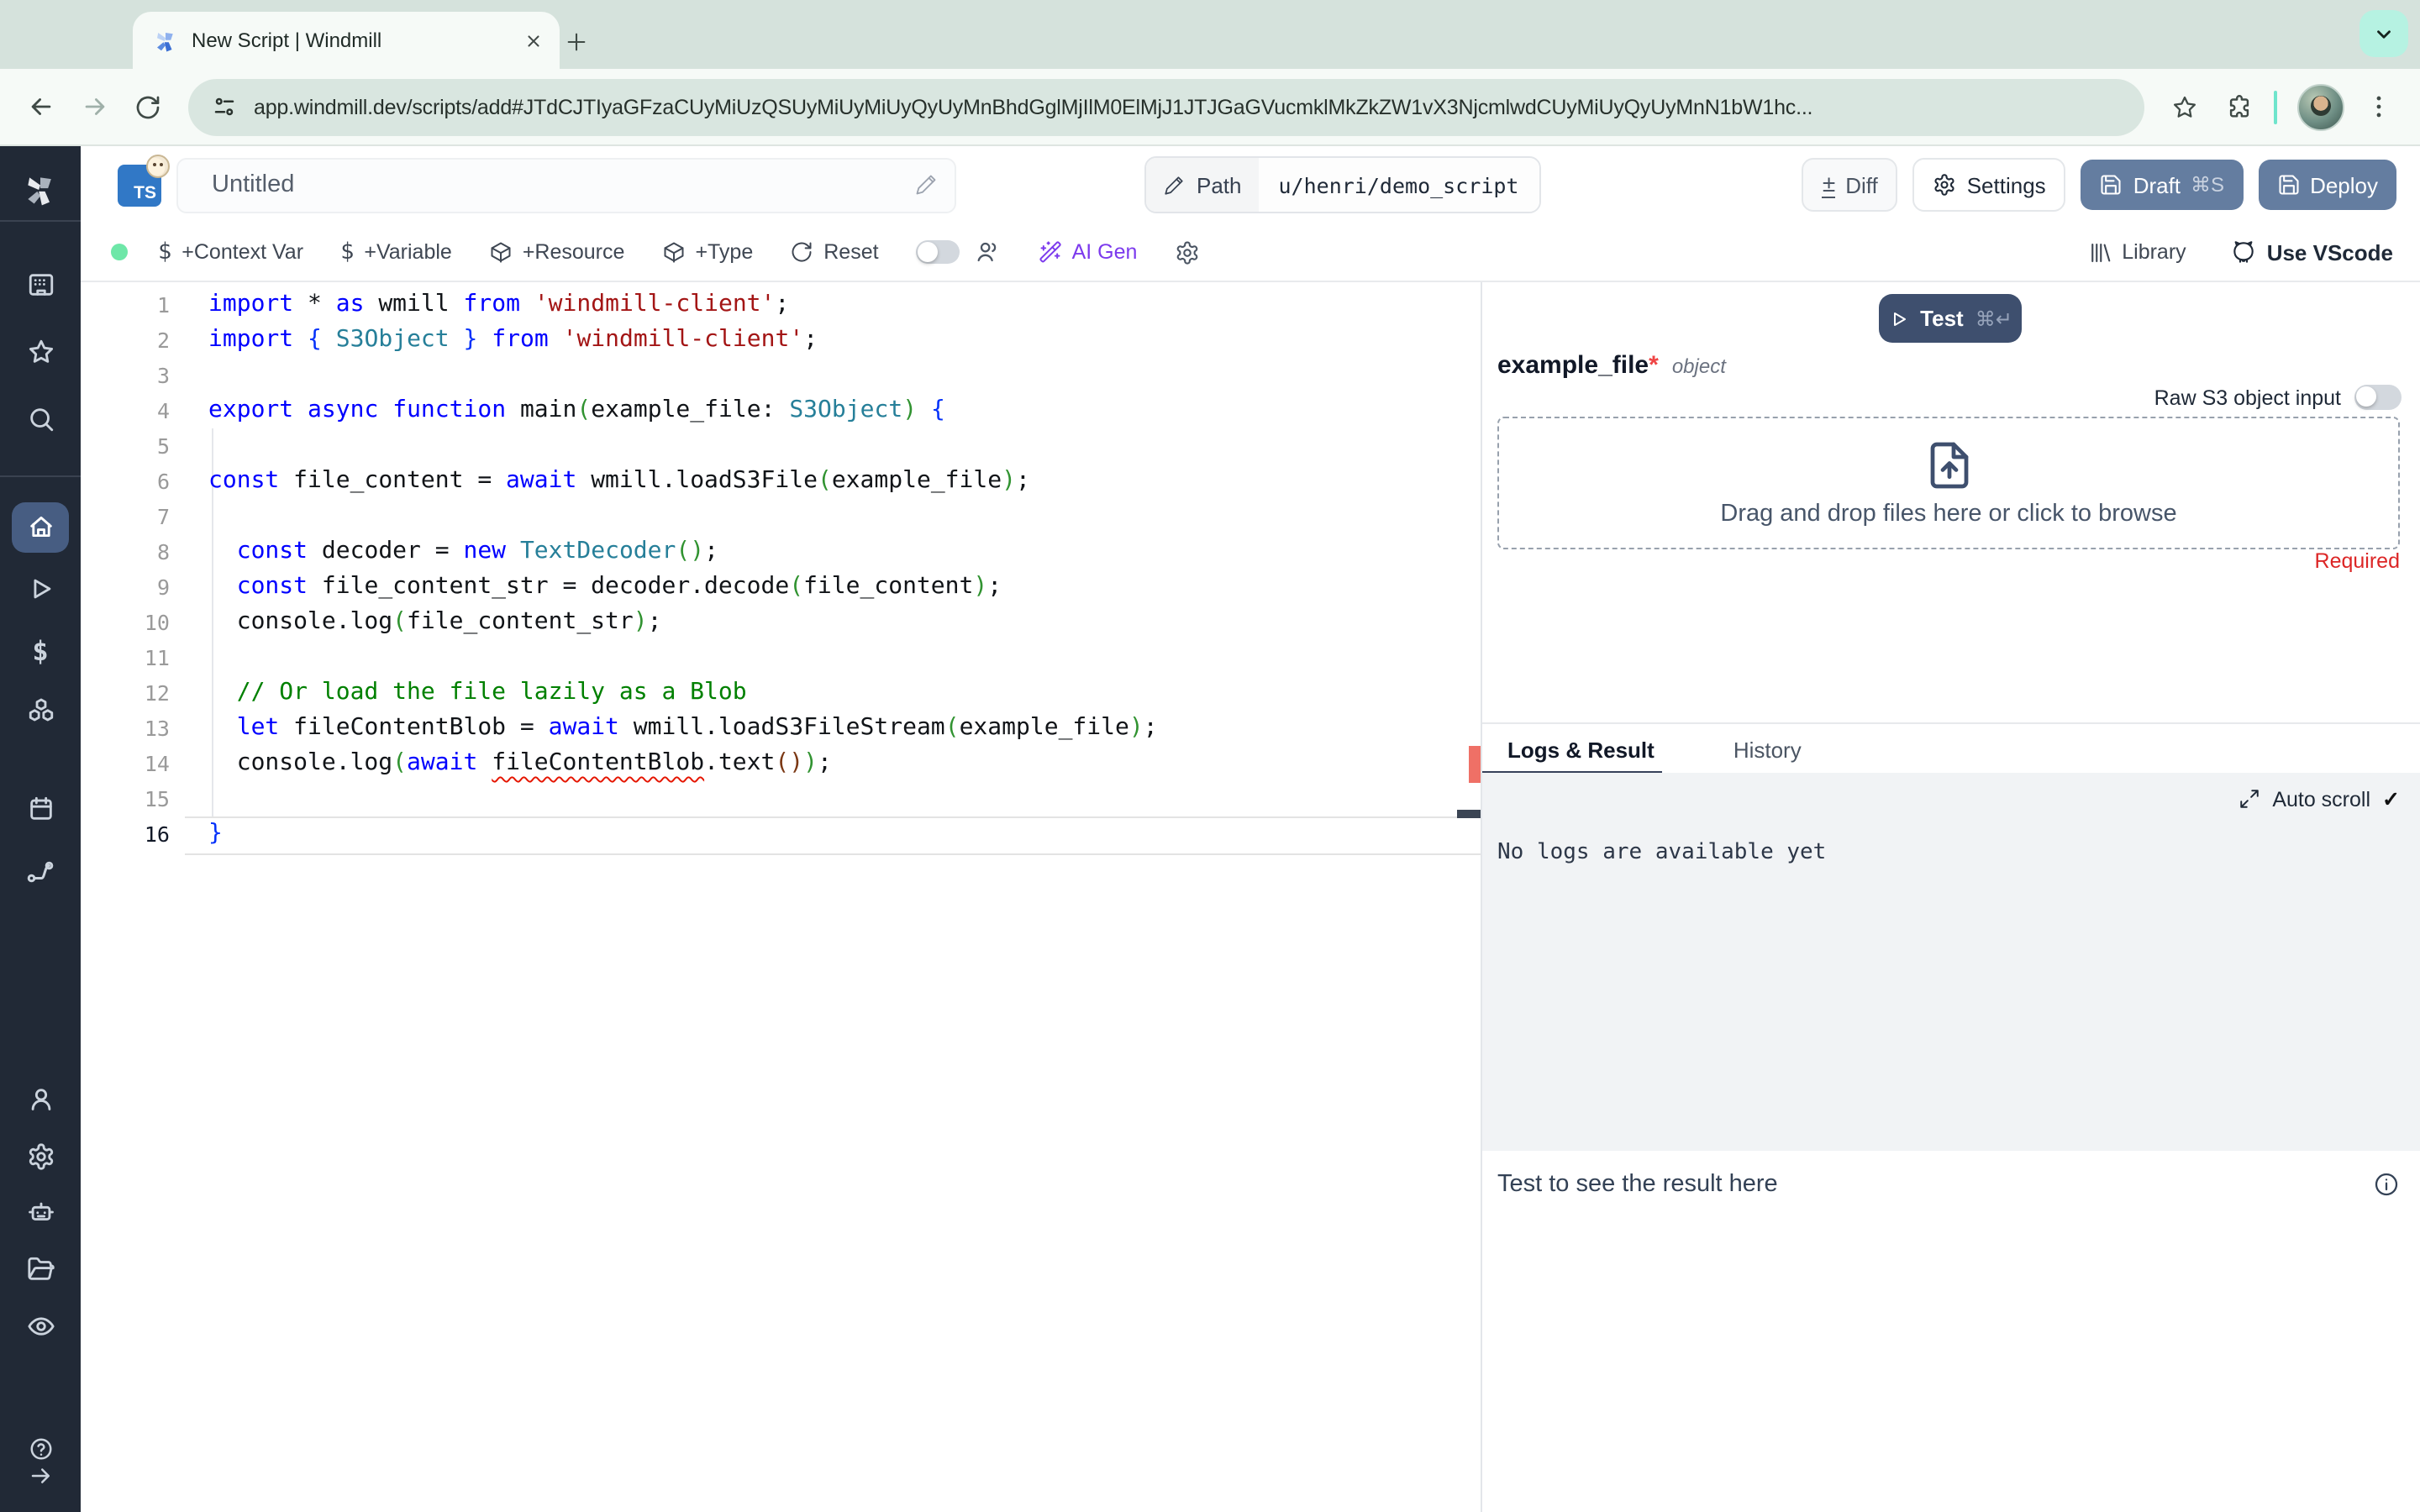 Image resolution: width=2420 pixels, height=1512 pixels. Describe the element at coordinates (2136, 252) in the screenshot. I see `library-button: Library` at that location.